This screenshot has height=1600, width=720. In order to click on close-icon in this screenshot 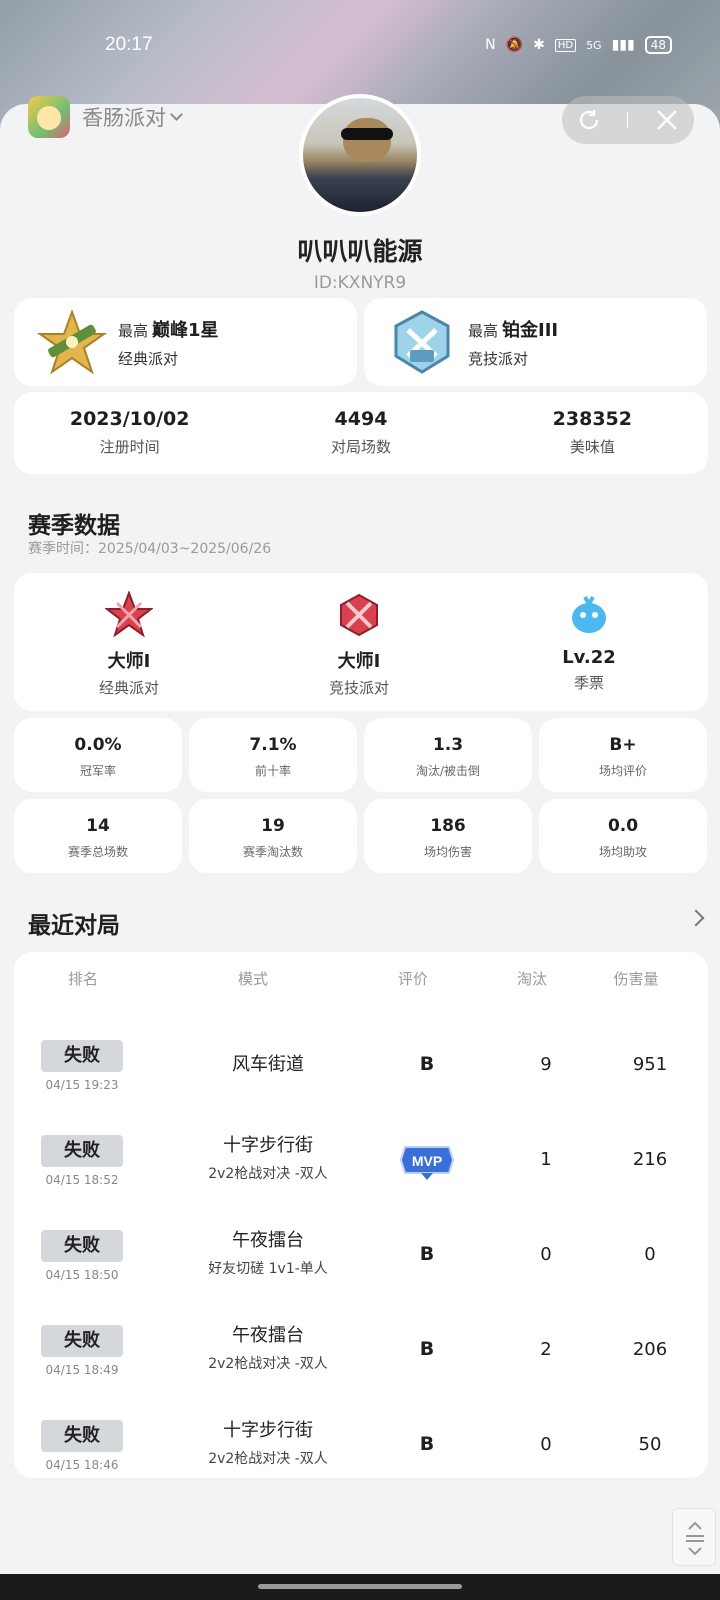, I will do `click(667, 120)`.